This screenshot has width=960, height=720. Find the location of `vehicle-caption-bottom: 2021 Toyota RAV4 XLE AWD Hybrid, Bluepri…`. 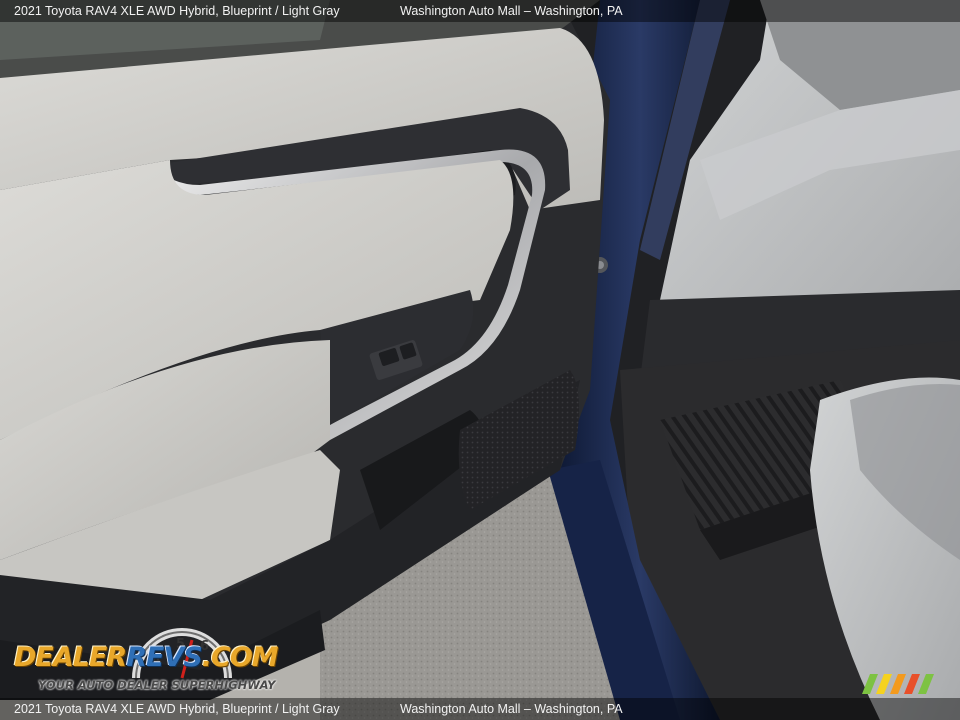

vehicle-caption-bottom: 2021 Toyota RAV4 XLE AWD Hybrid, Bluepri… is located at coordinates (177, 709).